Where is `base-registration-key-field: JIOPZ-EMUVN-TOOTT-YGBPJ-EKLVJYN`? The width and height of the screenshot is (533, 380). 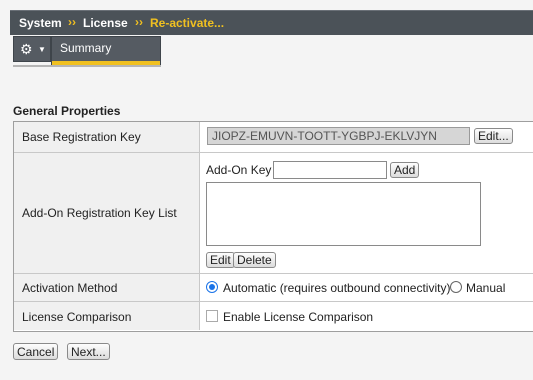
base-registration-key-field: JIOPZ-EMUVN-TOOTT-YGBPJ-EKLVJYN is located at coordinates (338, 136).